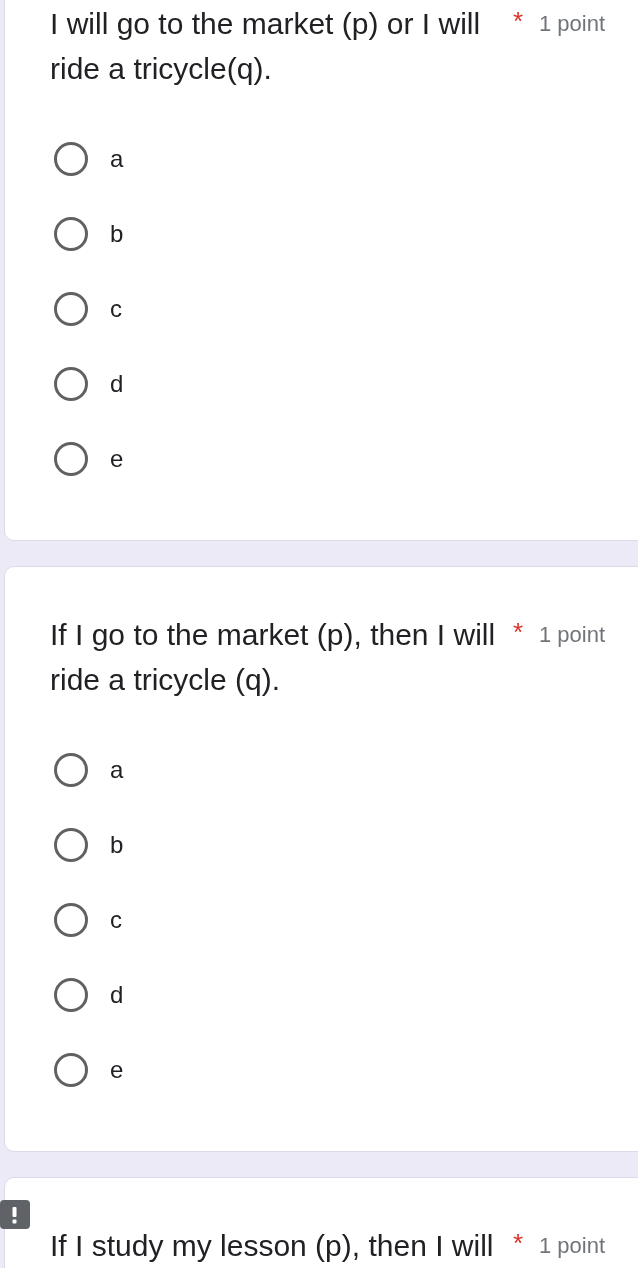 This screenshot has height=1268, width=638. Describe the element at coordinates (272, 1246) in the screenshot. I see `question-title: If I study my lesson (p), then I will` at that location.